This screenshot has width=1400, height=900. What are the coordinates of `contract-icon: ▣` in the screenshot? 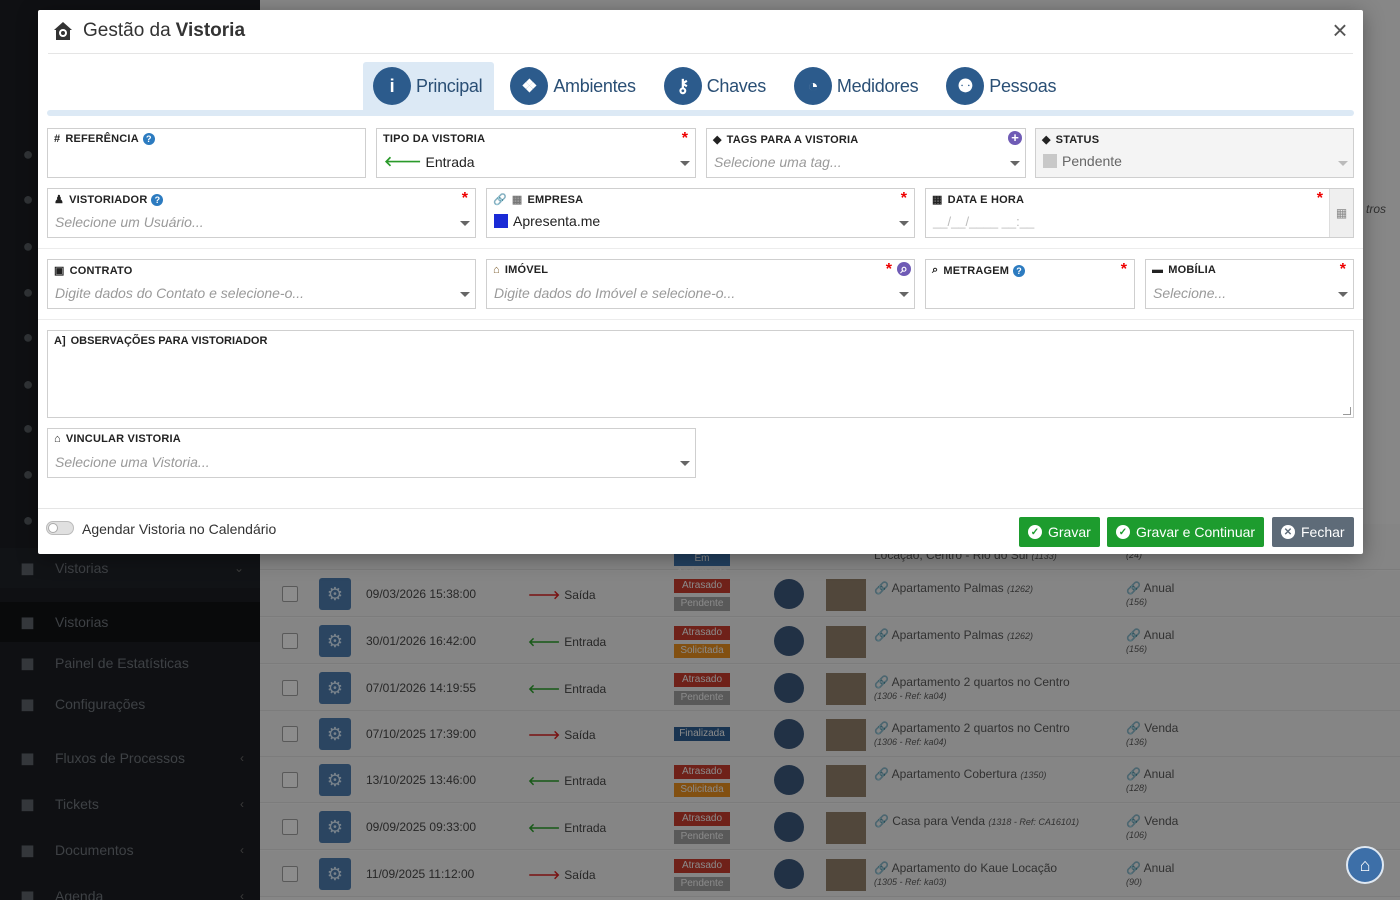 It's located at (59, 271).